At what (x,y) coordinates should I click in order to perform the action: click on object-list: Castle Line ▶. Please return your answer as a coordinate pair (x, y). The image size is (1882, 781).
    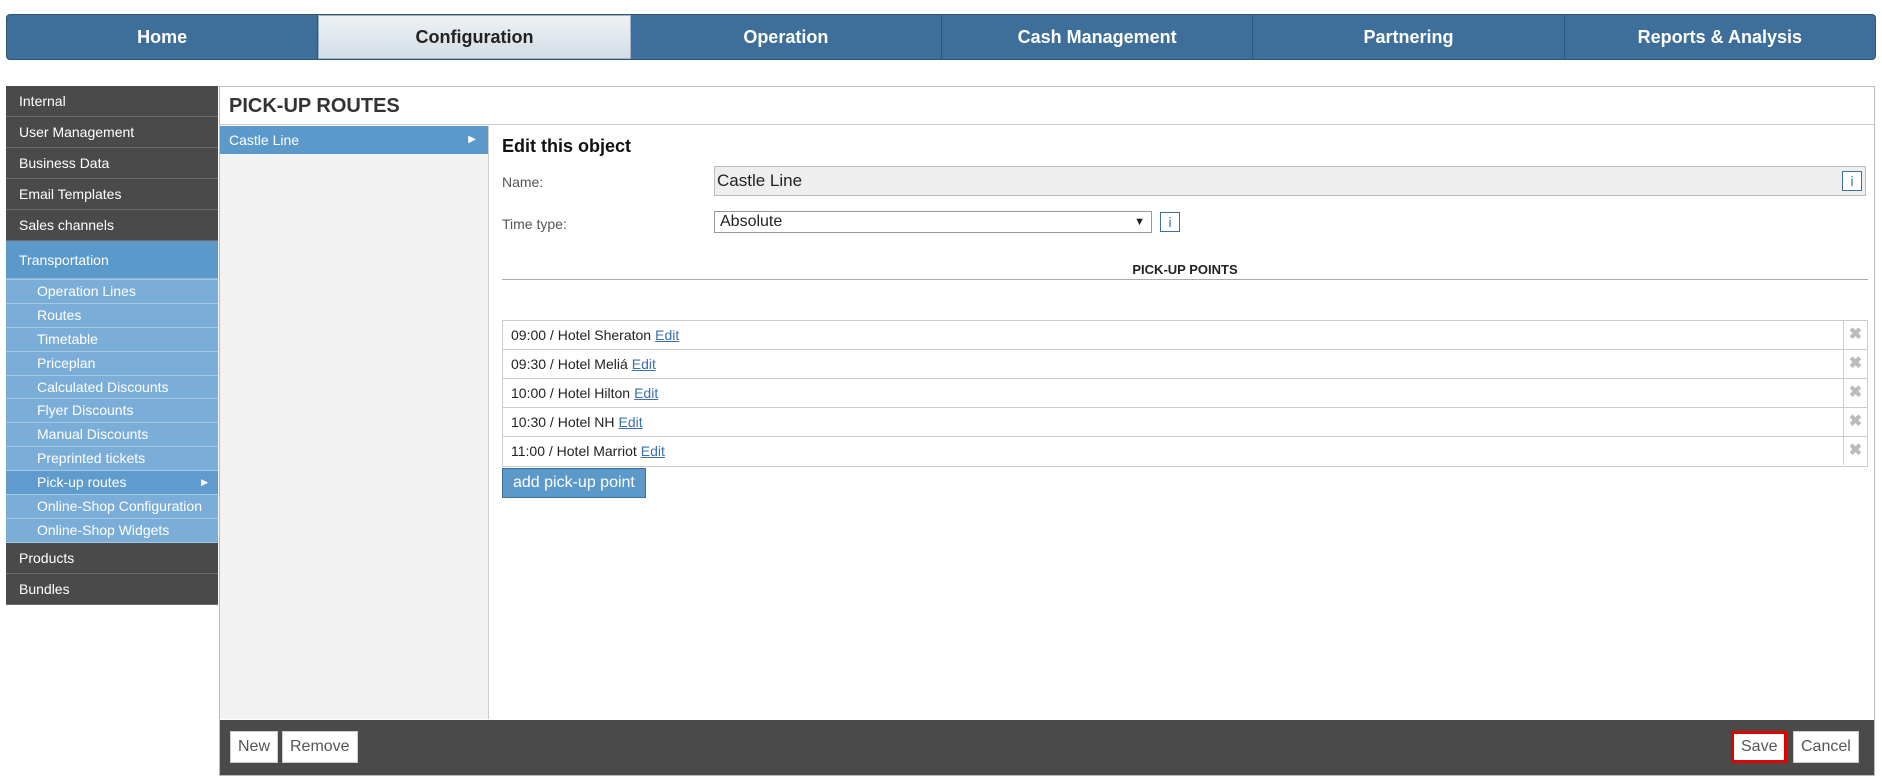
    Looking at the image, I should click on (354, 422).